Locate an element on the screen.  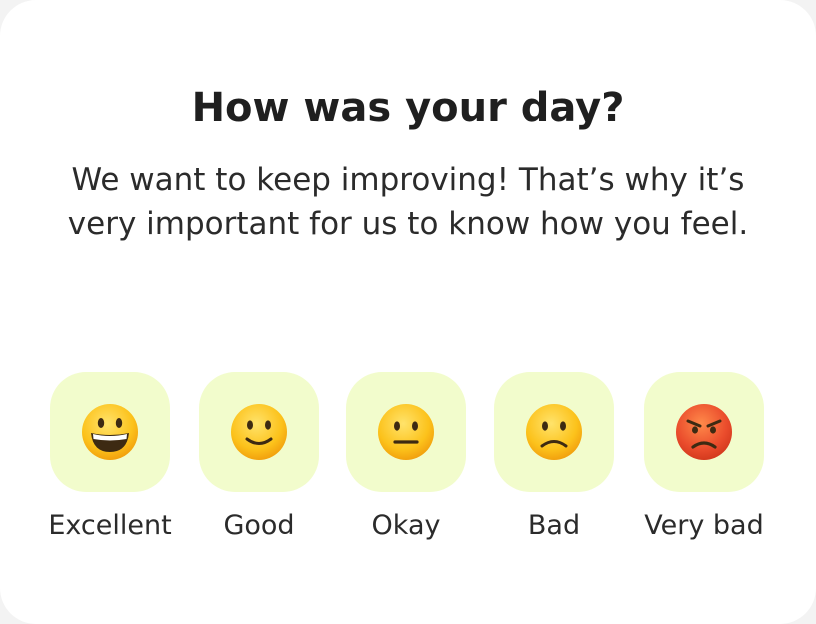
rating-option-very-bad: Very bad is located at coordinates (704, 462).